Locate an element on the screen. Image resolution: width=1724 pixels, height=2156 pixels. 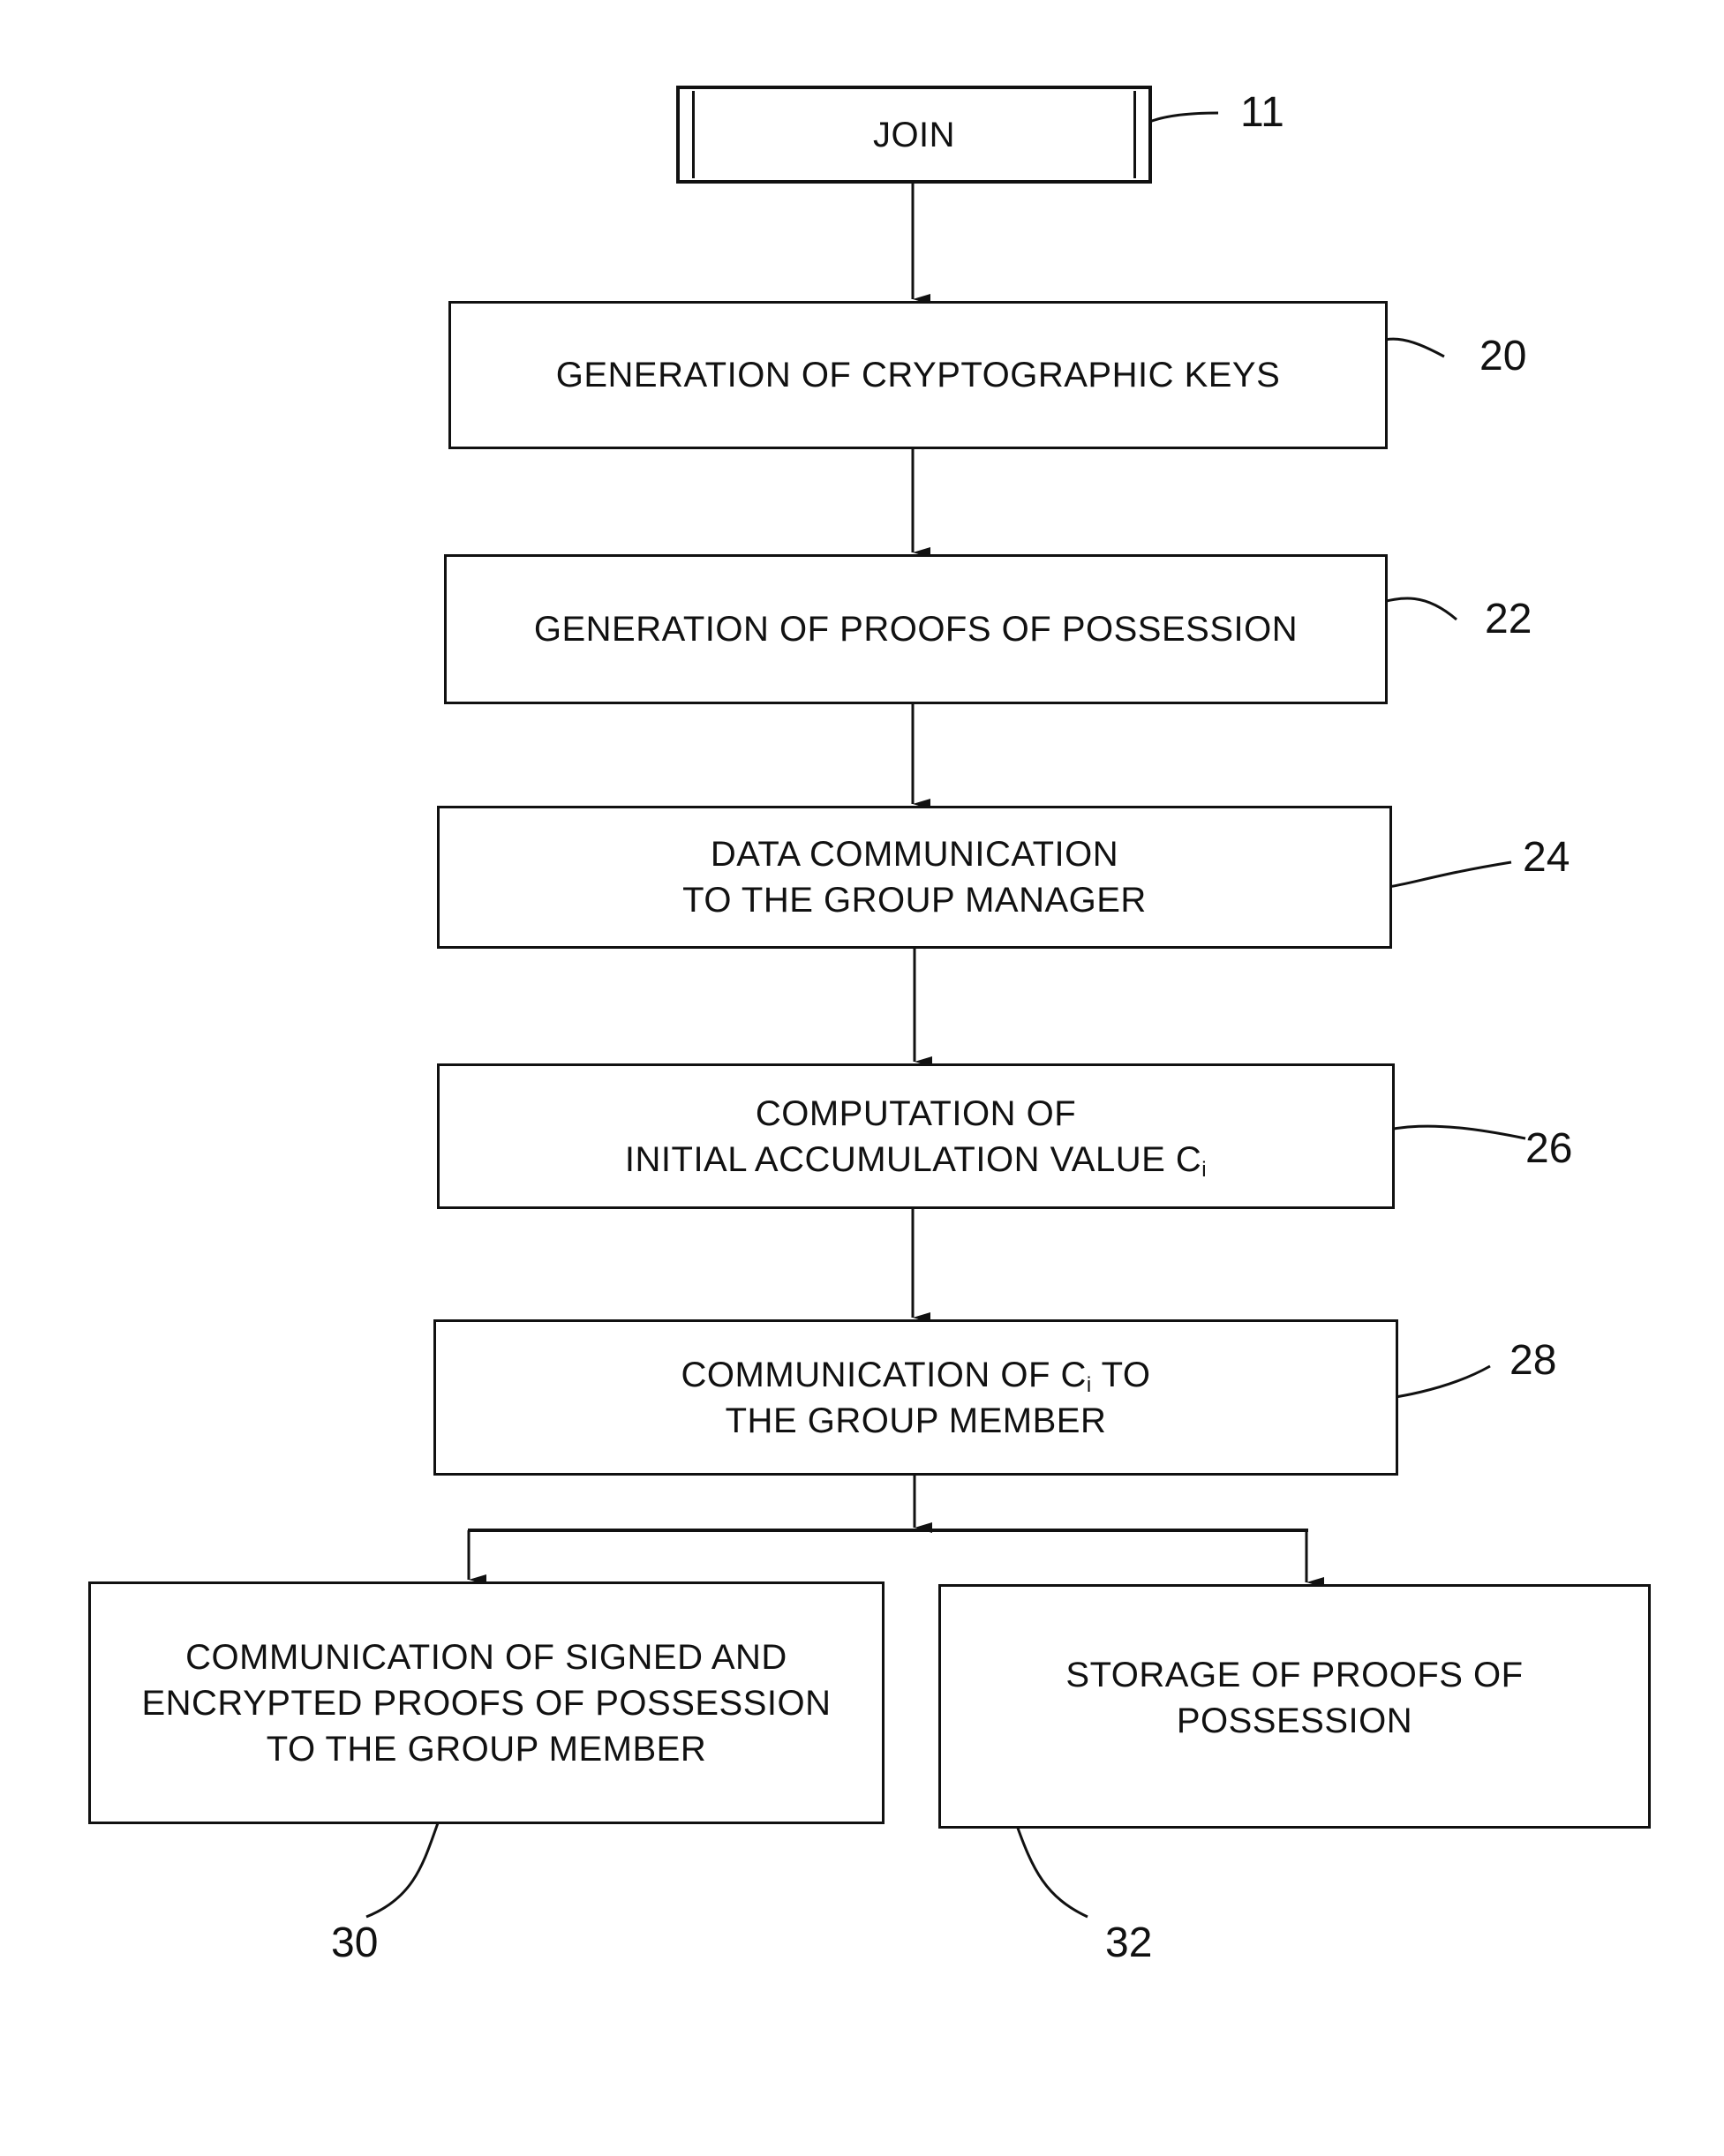
step-28-label-line-2: THE GROUP MEMBER is located at coordinates (916, 1420).